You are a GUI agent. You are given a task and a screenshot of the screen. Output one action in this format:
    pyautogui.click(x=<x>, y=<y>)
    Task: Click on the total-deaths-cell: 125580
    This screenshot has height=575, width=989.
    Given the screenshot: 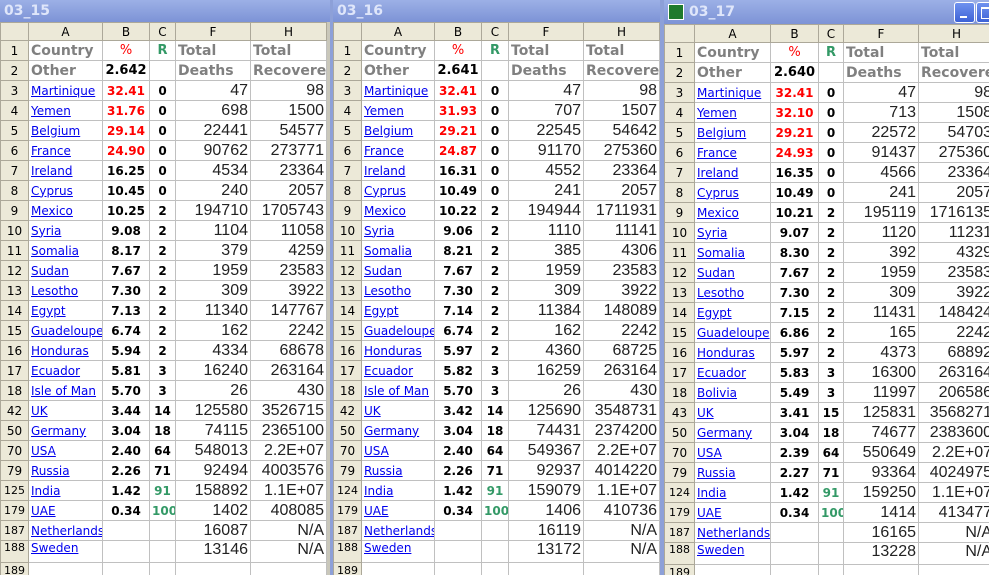 What is the action you would take?
    pyautogui.click(x=213, y=410)
    